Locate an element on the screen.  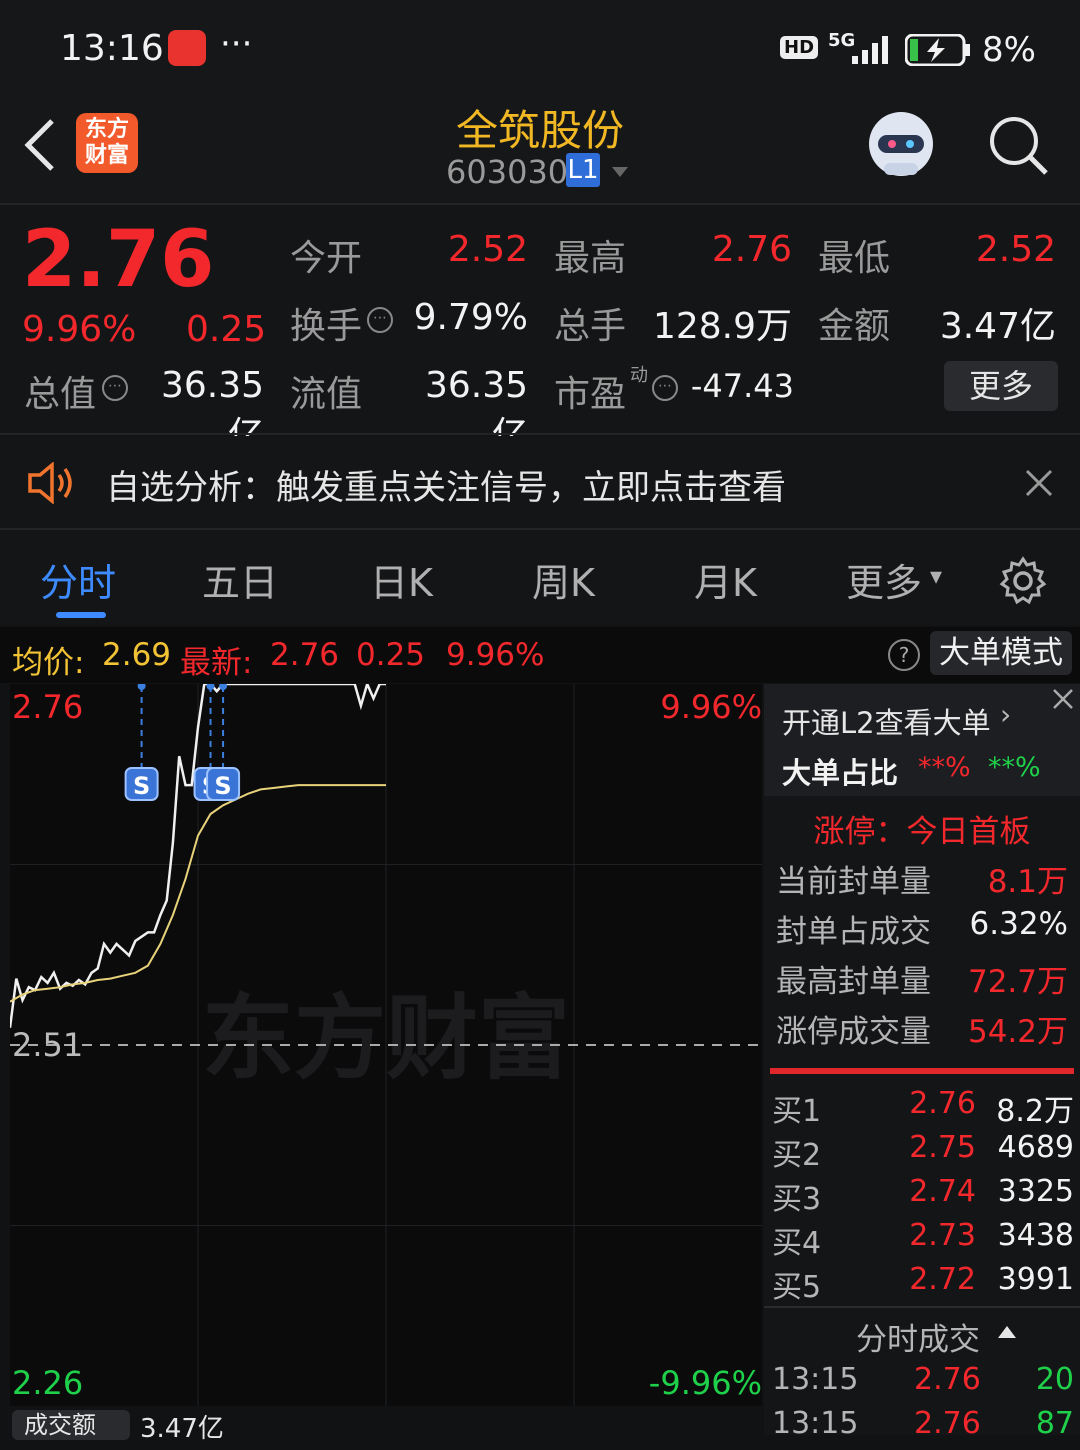
open-value: 2.52 is located at coordinates (487, 249).